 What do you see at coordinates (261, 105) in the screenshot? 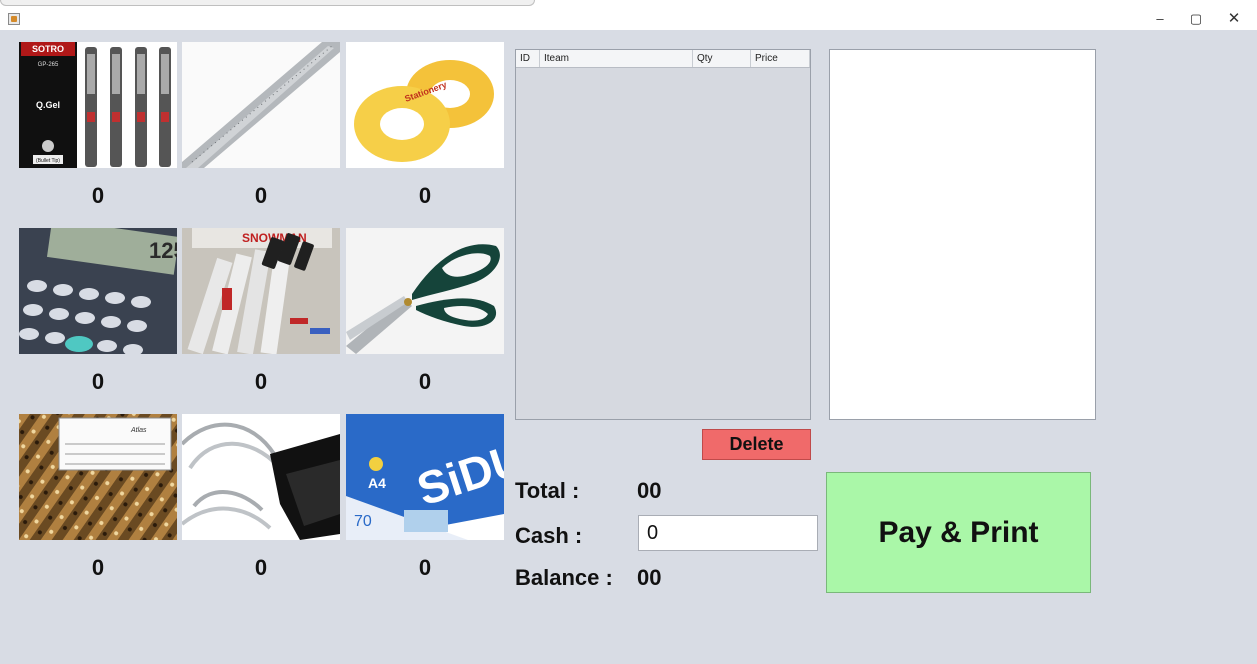
I see `product-ruler-image` at bounding box center [261, 105].